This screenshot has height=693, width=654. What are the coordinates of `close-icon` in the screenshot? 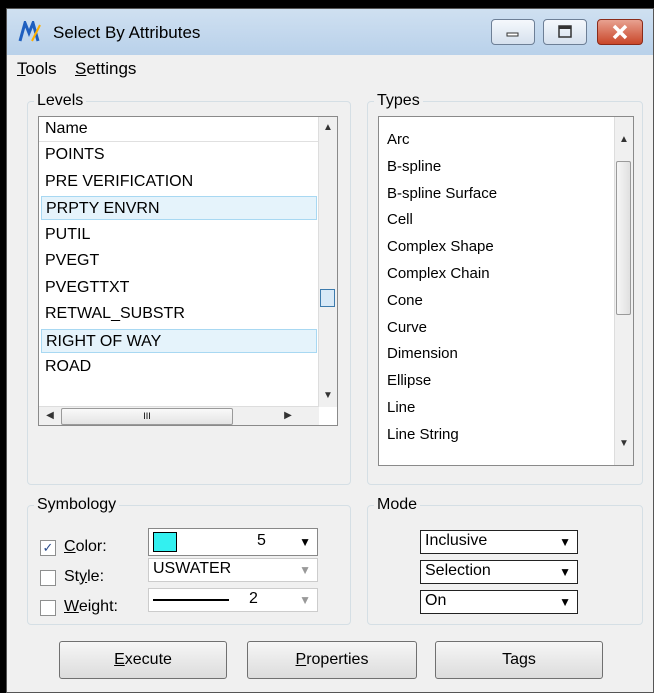 It's located at (620, 32).